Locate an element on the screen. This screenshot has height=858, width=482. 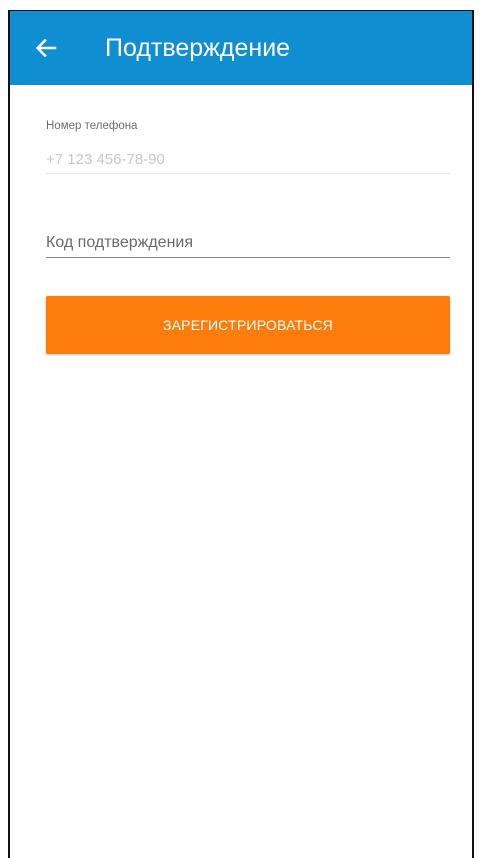
back-button is located at coordinates (46, 48).